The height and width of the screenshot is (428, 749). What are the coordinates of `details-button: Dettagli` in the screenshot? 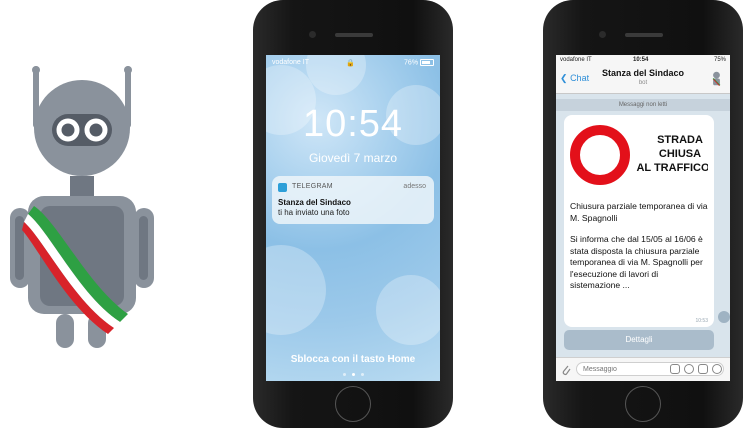 It's located at (639, 340).